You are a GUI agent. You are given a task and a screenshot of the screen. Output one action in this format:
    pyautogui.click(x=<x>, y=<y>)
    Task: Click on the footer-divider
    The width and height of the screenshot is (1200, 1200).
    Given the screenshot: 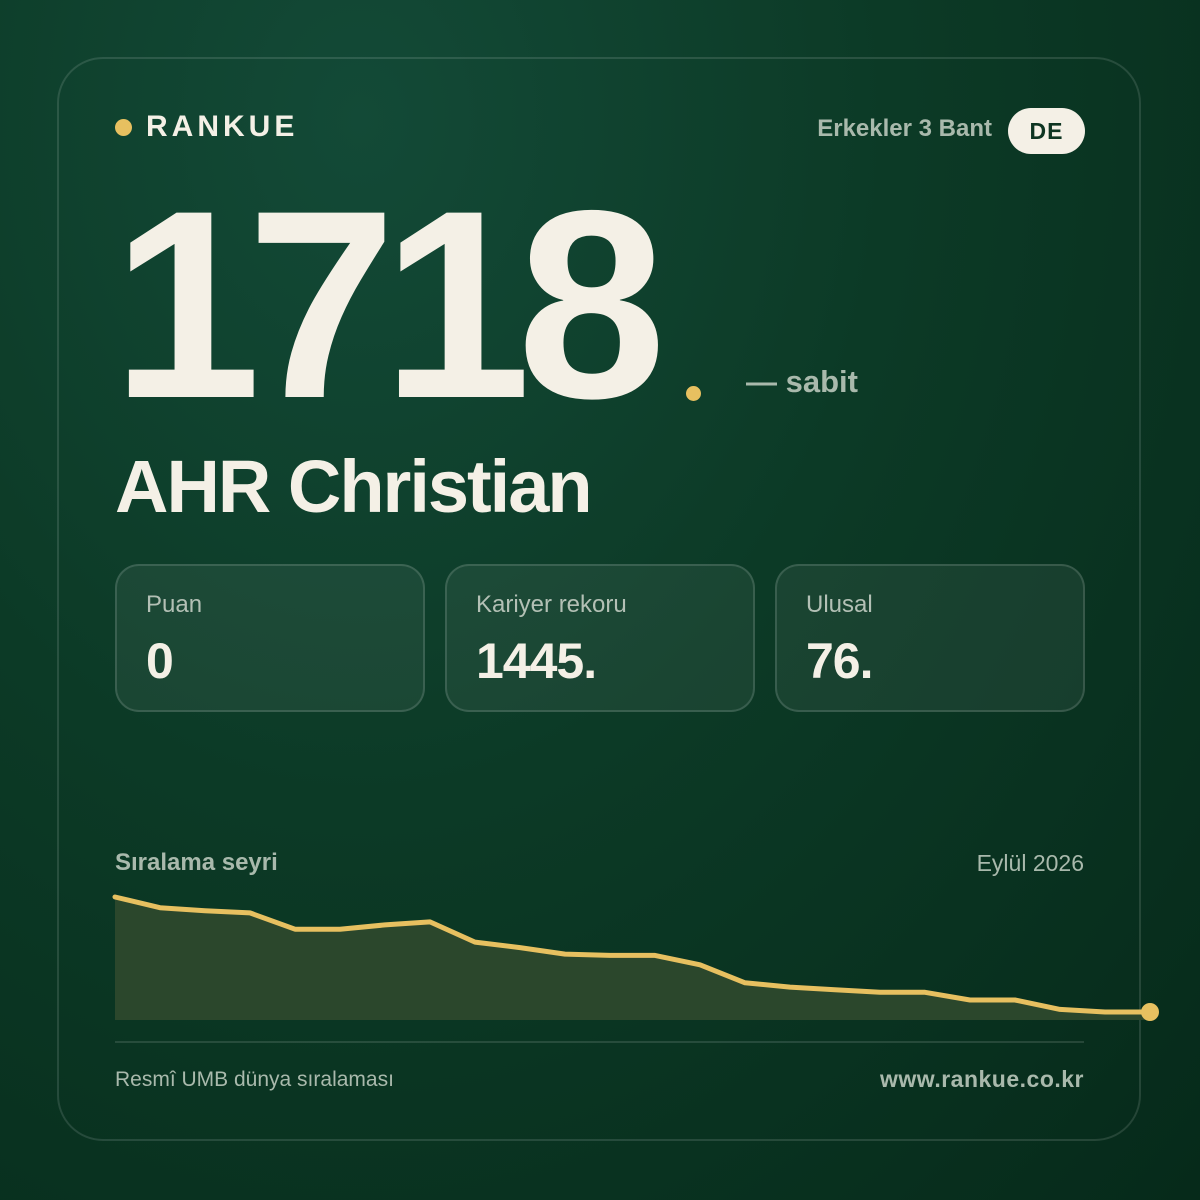 What is the action you would take?
    pyautogui.click(x=599, y=1042)
    